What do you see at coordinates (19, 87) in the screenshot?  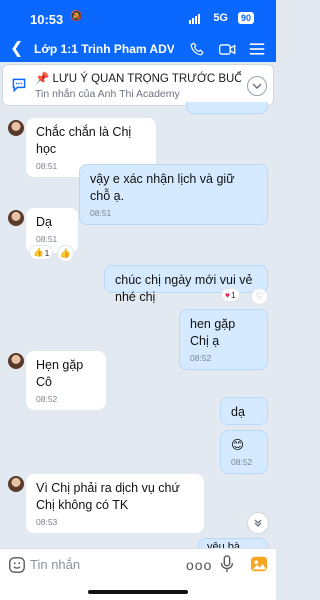 I see `chat-bubble-icon` at bounding box center [19, 87].